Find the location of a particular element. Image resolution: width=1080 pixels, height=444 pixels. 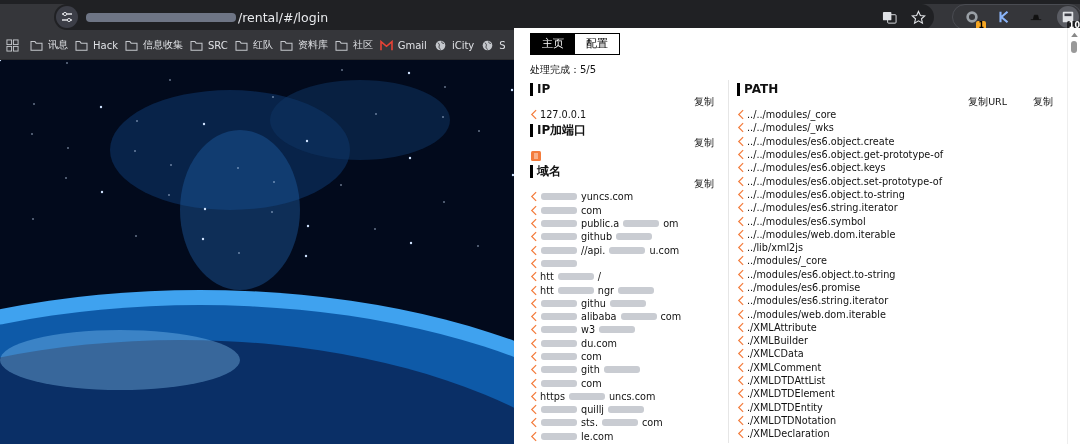

bookmark: 红队 is located at coordinates (253, 45).